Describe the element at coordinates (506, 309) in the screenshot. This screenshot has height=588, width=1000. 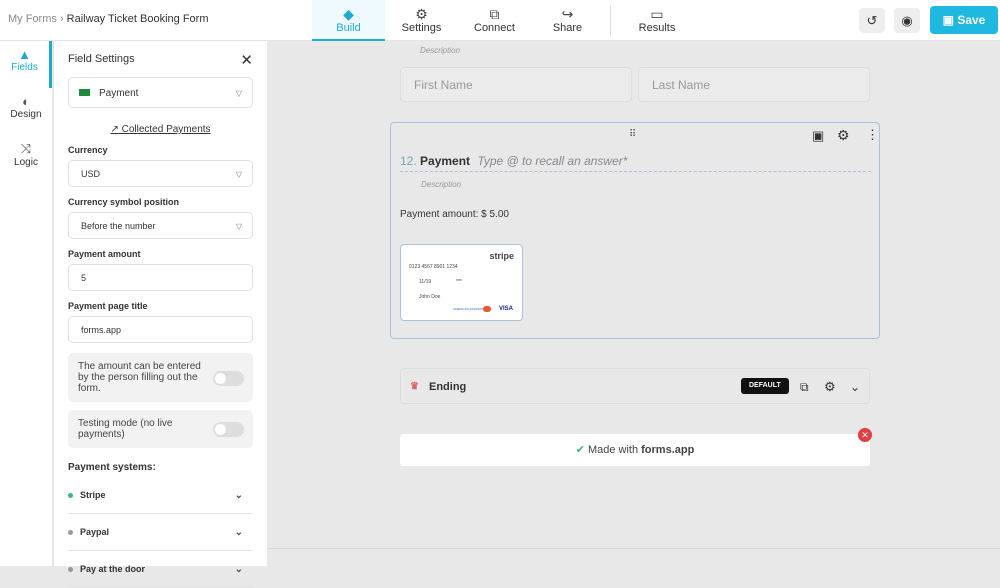
I see `visa-logo: VISA` at that location.